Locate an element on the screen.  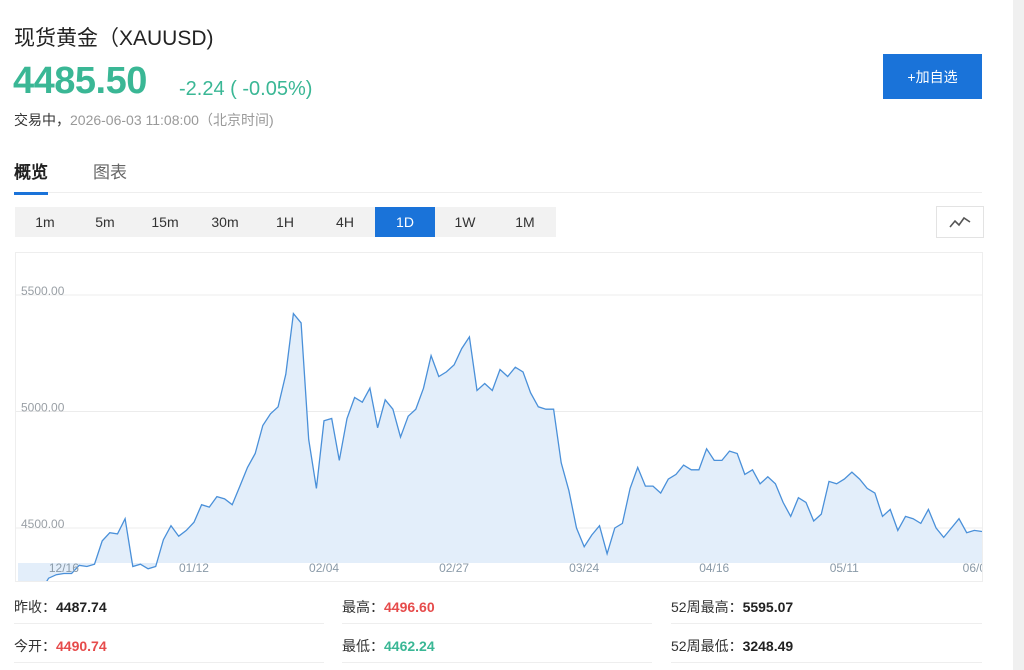
y-tick-label: 5000.00 is located at coordinates (43, 407).